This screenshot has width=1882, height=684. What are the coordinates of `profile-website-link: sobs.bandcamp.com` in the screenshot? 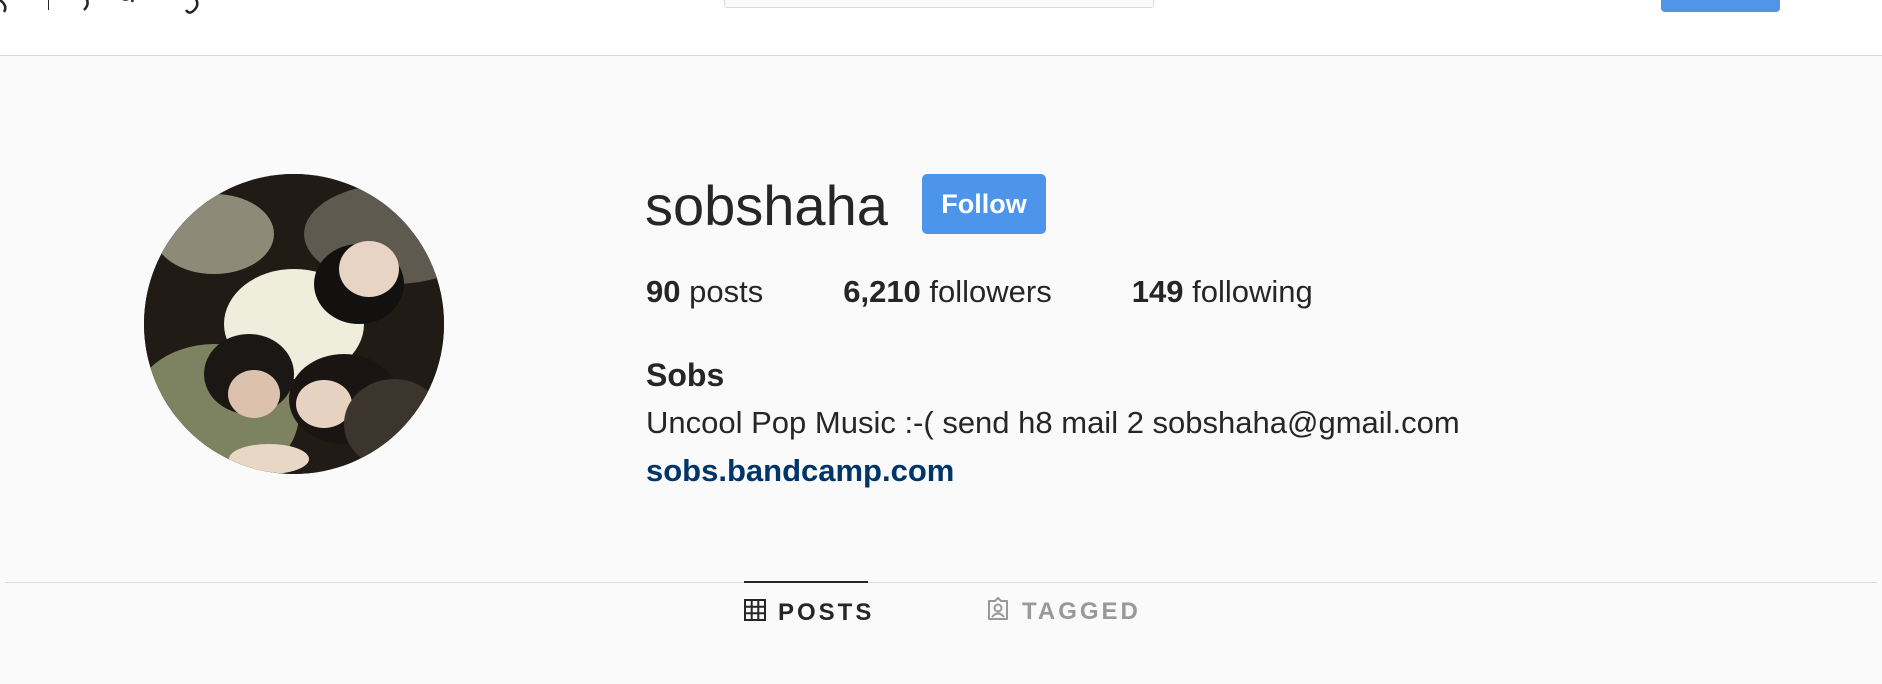 It's located at (800, 471).